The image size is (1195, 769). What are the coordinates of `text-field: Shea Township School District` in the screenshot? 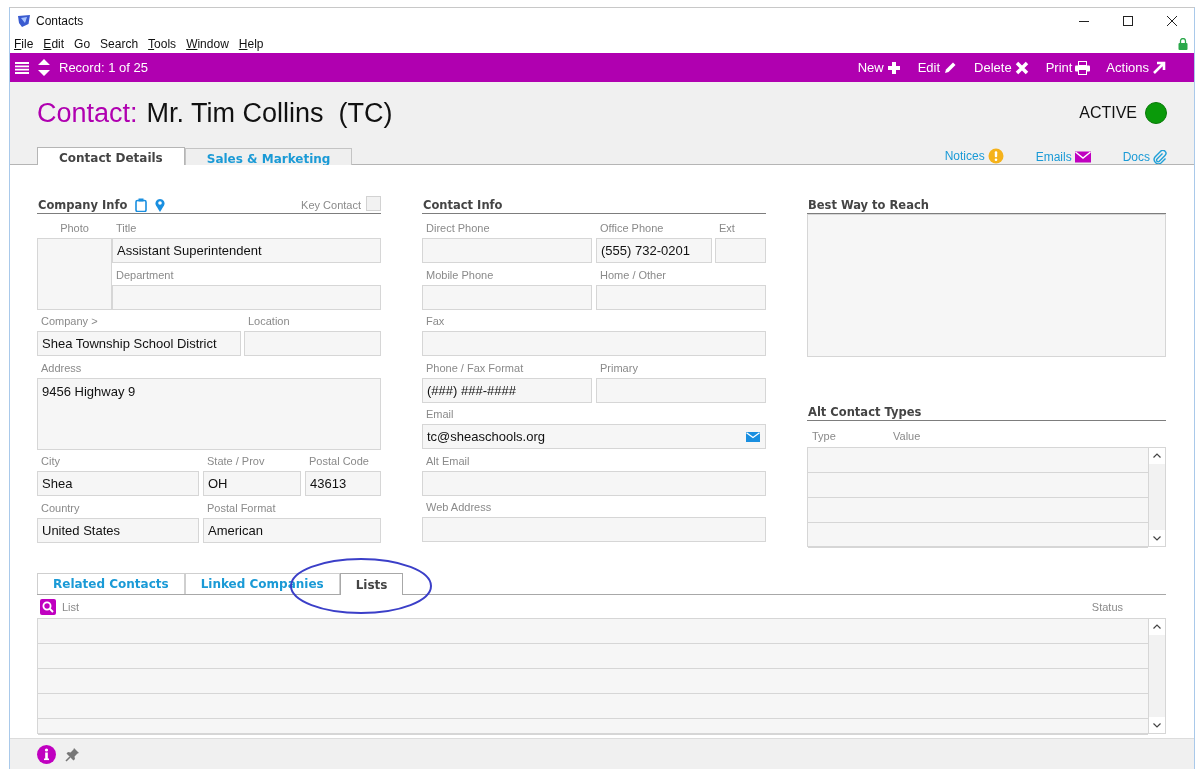 It's located at (139, 343).